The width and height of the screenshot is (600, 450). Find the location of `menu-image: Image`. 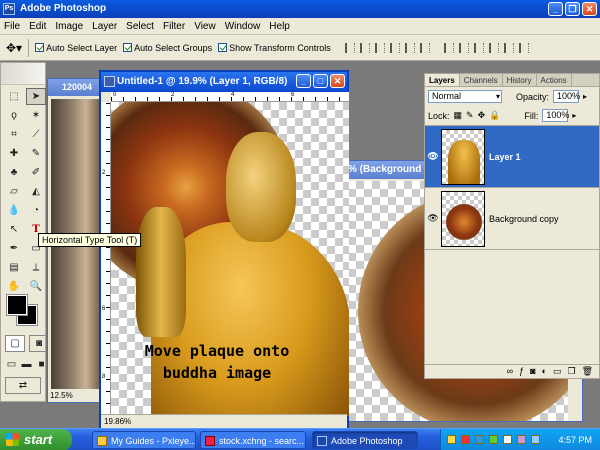

menu-image: Image is located at coordinates (69, 26).